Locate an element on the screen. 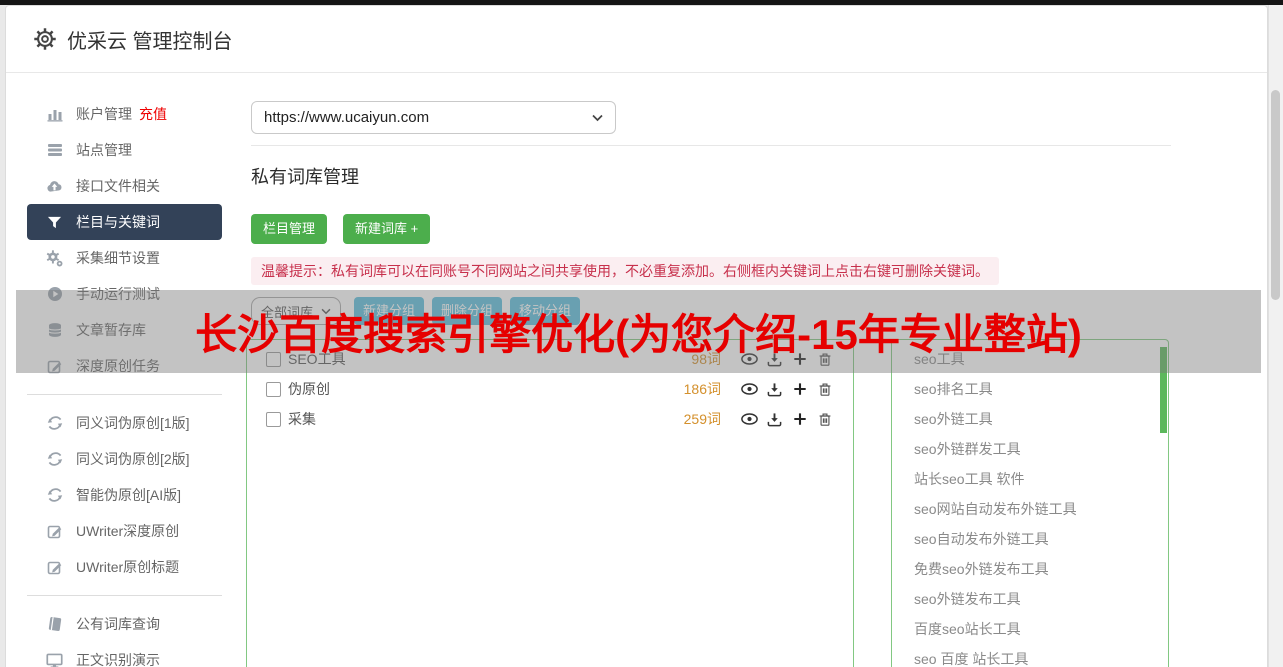 This screenshot has height=667, width=1283. sidebar-item-label: 公有词库查询 is located at coordinates (118, 624).